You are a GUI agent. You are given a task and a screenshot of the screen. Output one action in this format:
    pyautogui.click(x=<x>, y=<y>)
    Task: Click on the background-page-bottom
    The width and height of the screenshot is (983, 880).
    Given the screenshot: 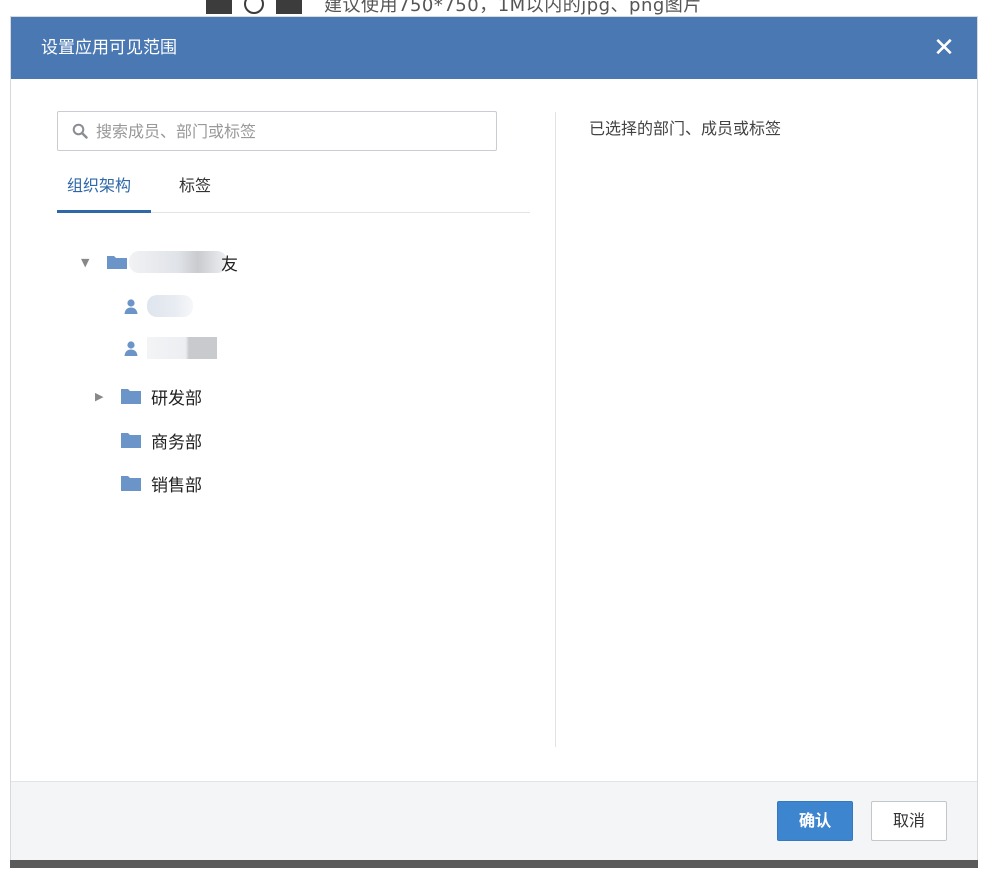 What is the action you would take?
    pyautogui.click(x=491, y=870)
    